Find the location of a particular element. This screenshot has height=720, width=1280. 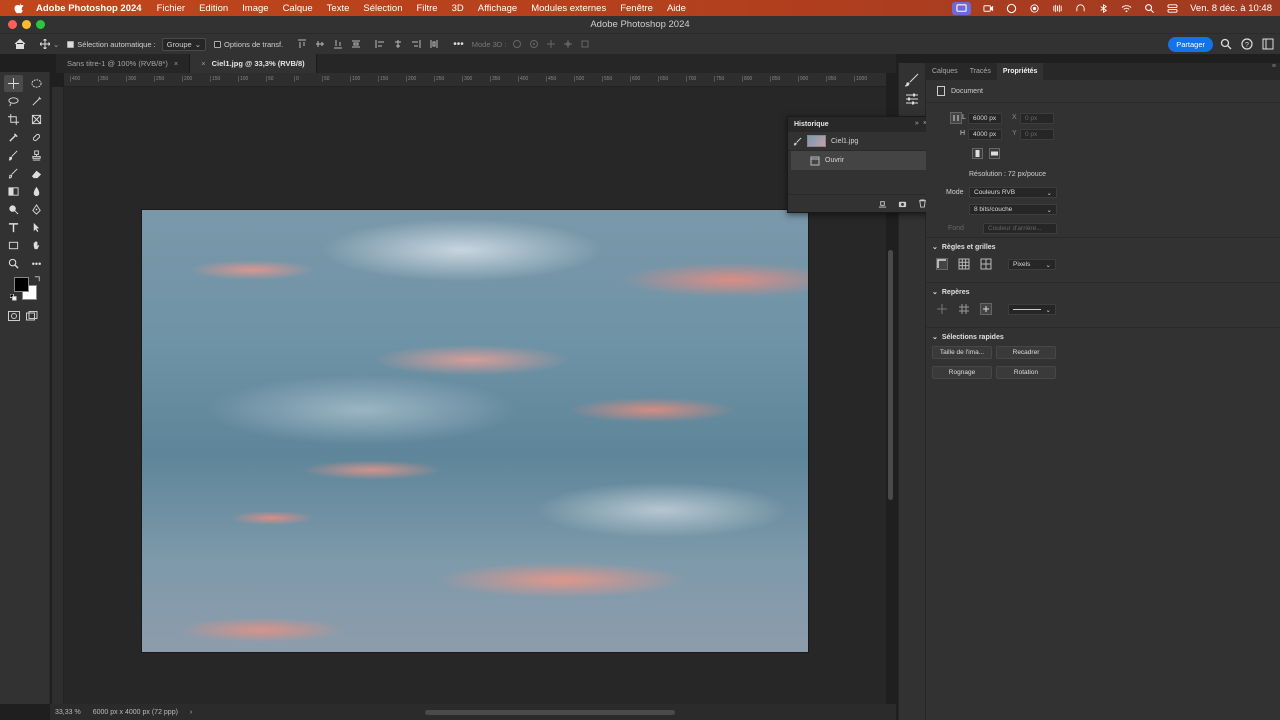

gradient-tool is located at coordinates (13, 191).